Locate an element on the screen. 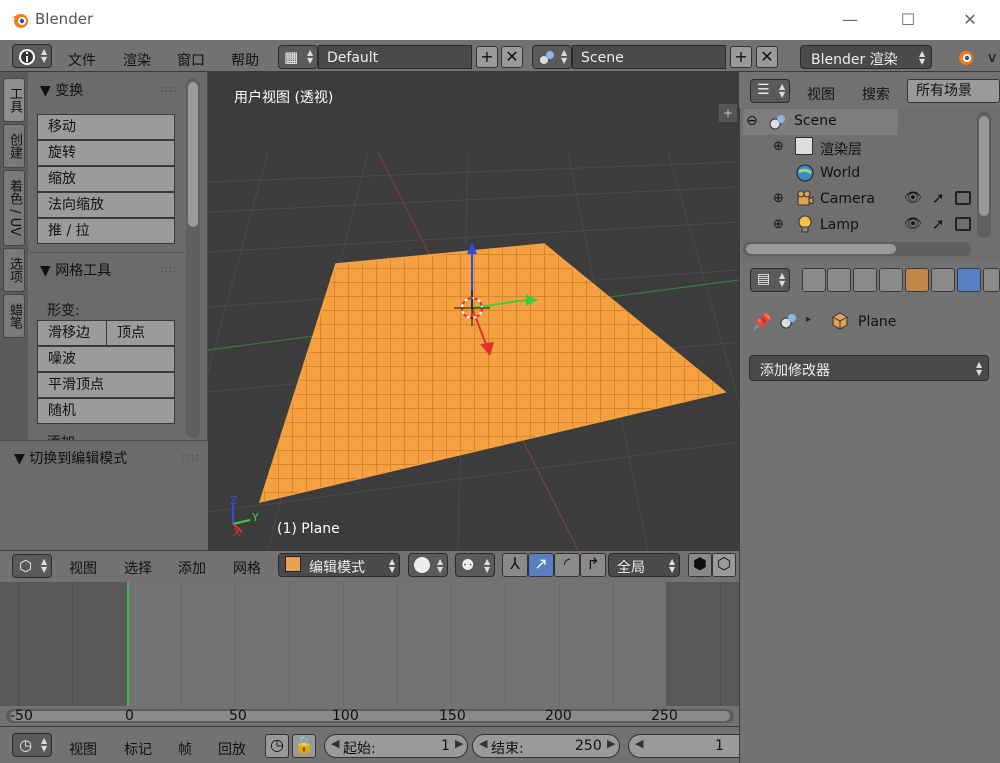 The height and width of the screenshot is (763, 1000). outliner-display-mode: 所有场景 is located at coordinates (953, 91).